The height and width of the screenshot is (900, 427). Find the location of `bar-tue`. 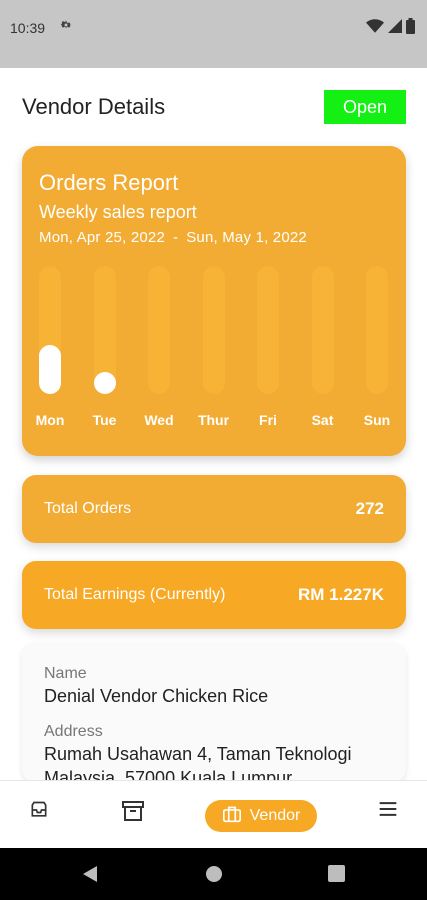

bar-tue is located at coordinates (105, 330).